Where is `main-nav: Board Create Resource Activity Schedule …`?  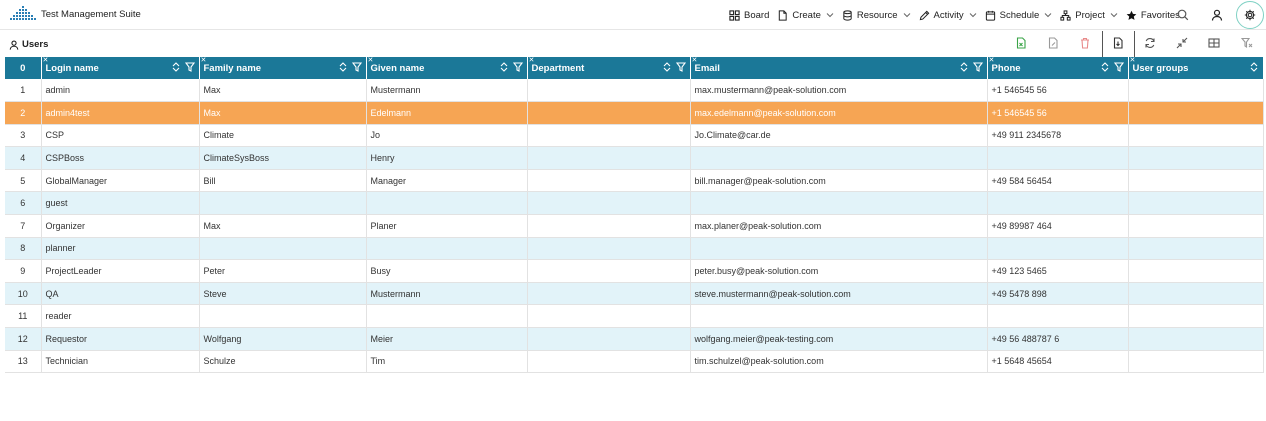 main-nav: Board Create Resource Activity Schedule … is located at coordinates (958, 15).